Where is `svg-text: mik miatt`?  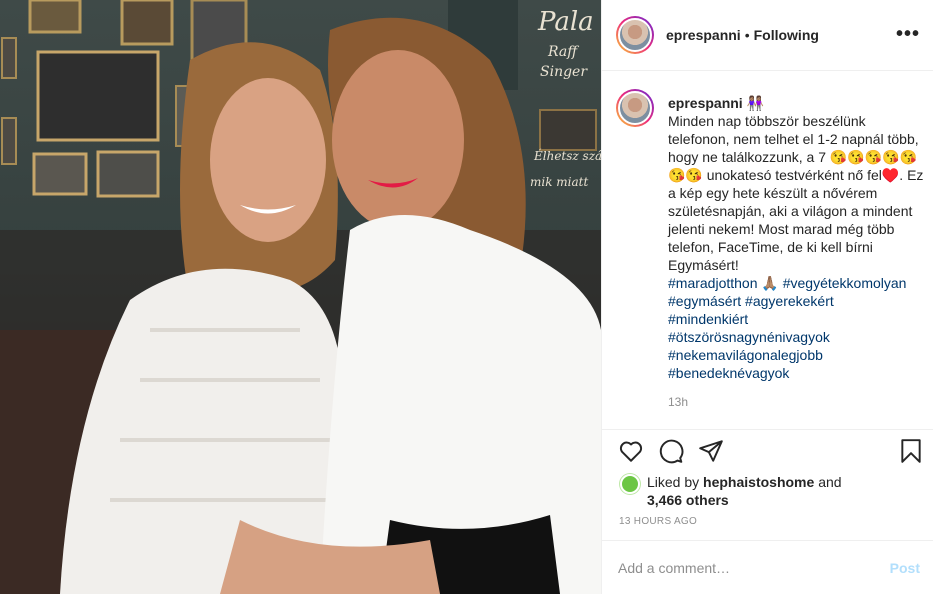 svg-text: mik miatt is located at coordinates (559, 182).